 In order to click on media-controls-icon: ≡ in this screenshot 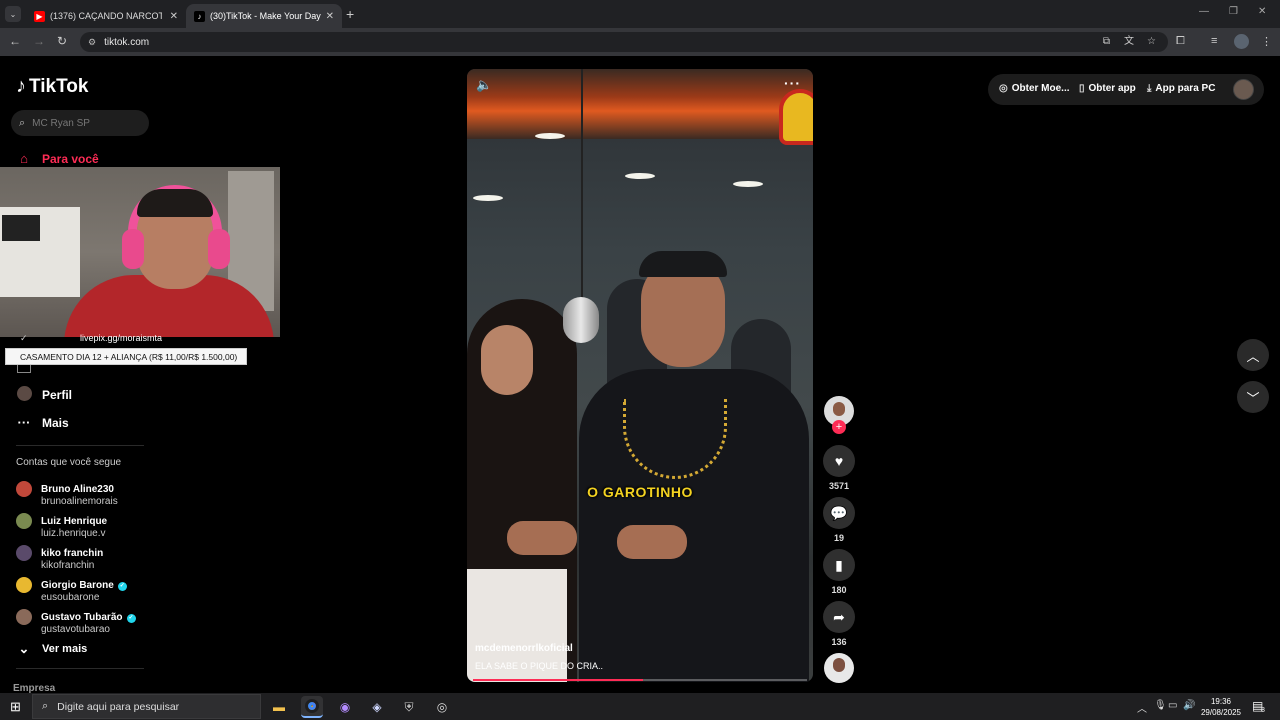, I will do `click(1214, 41)`.